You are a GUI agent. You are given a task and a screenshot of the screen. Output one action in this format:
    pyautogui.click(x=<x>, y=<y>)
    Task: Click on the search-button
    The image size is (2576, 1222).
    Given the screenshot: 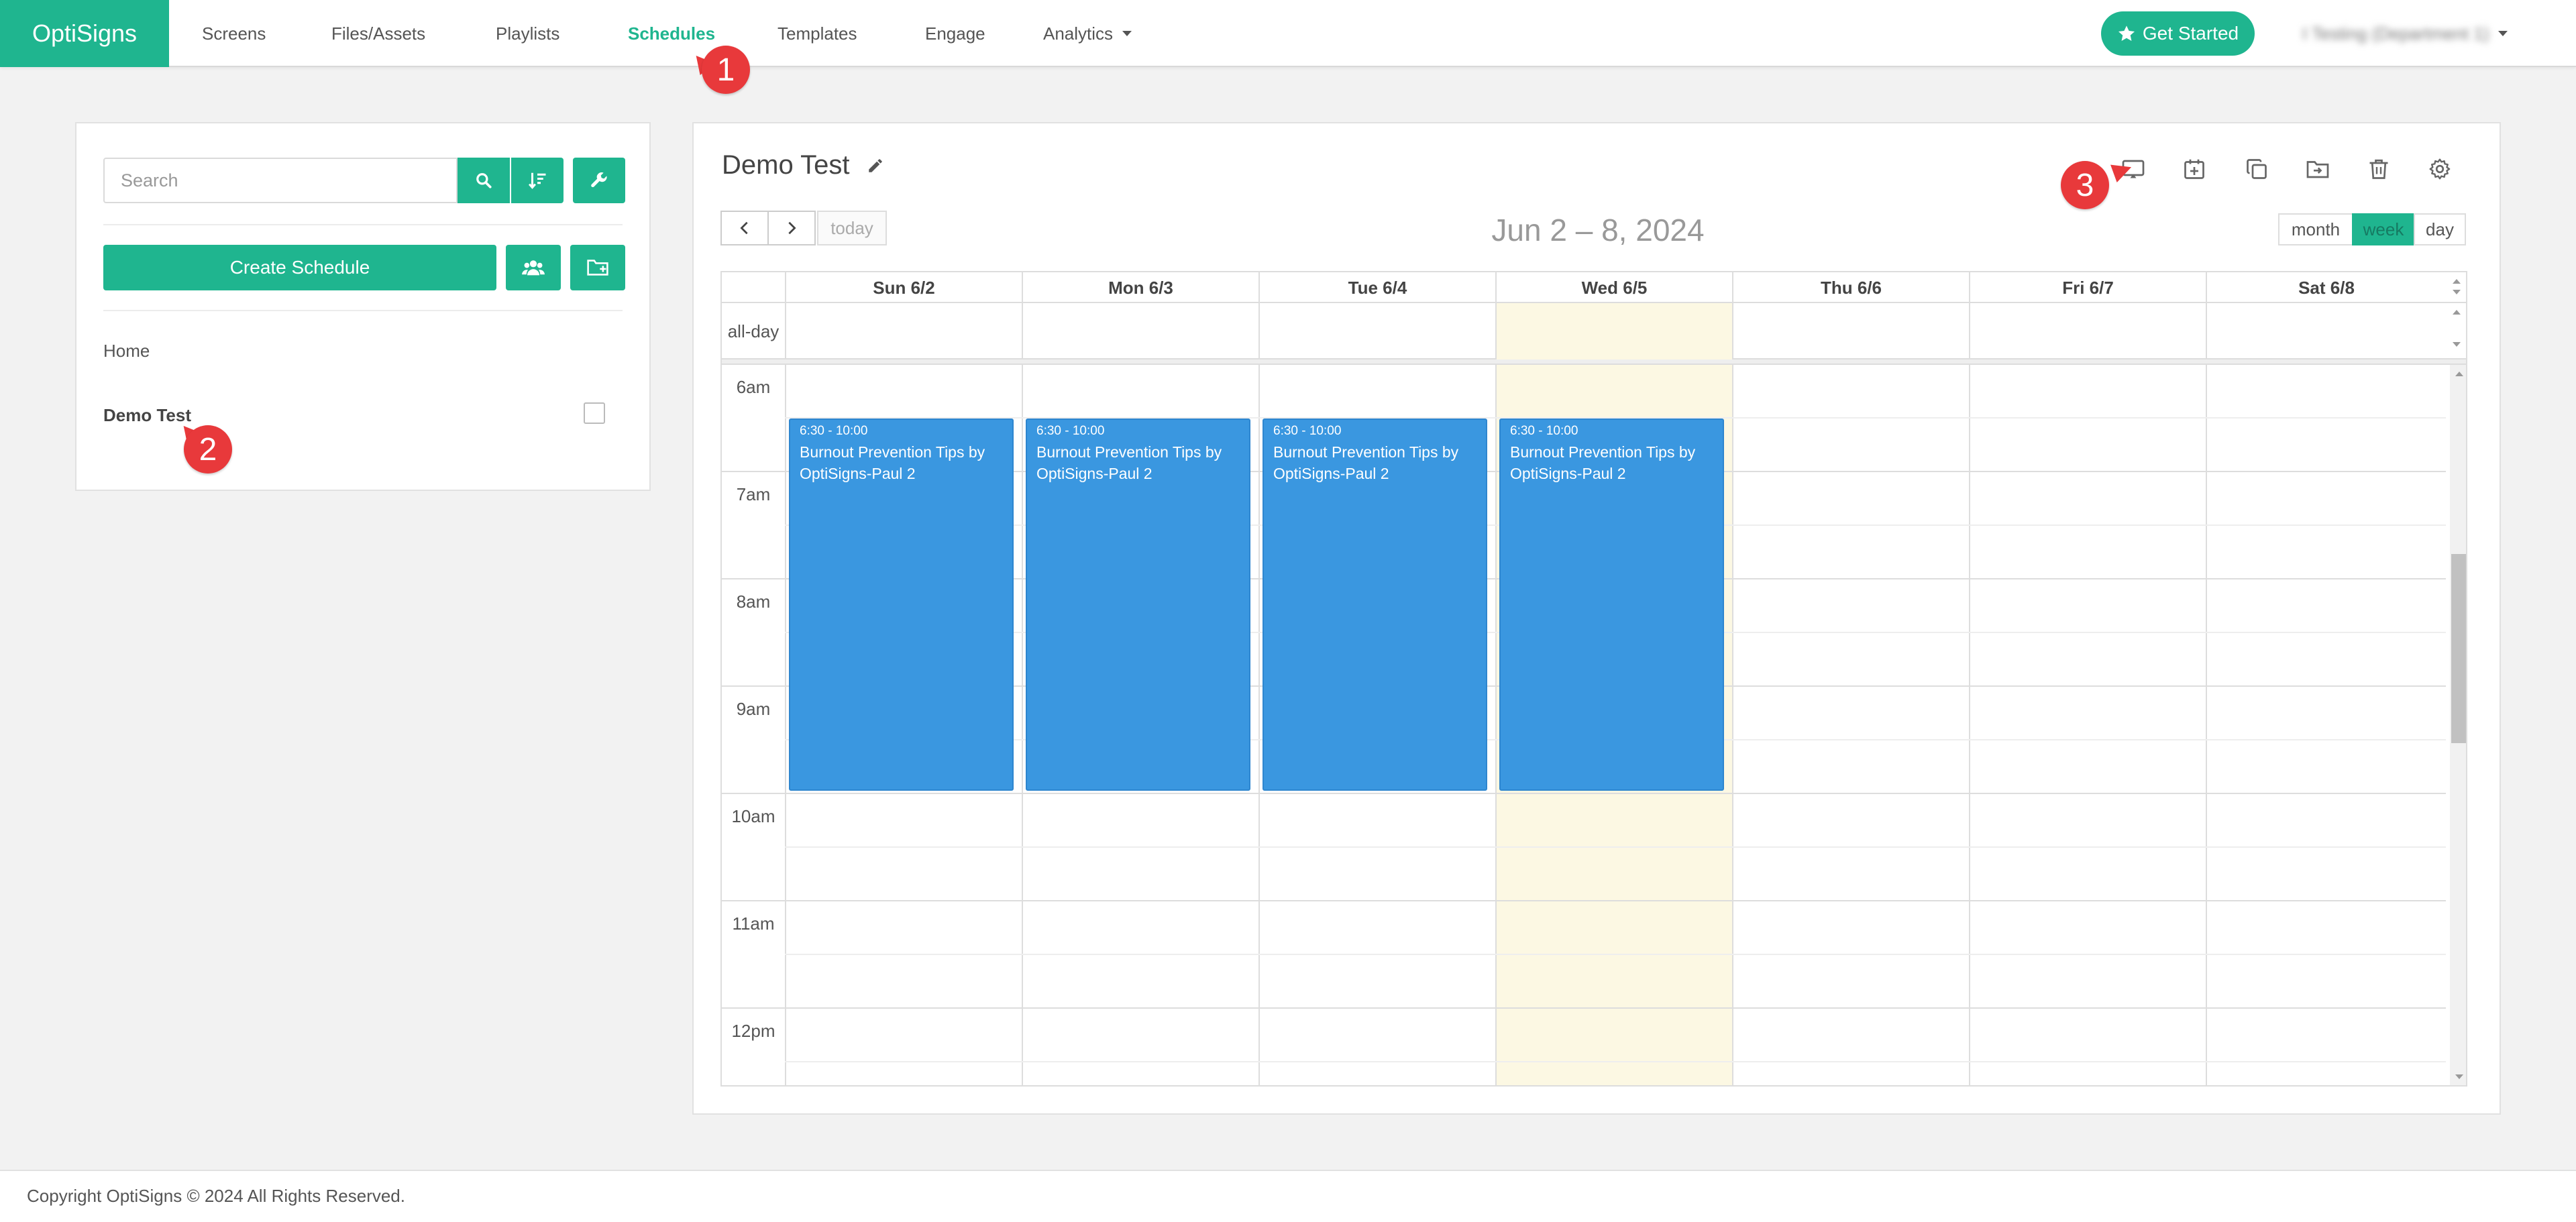 What is the action you would take?
    pyautogui.click(x=484, y=181)
    